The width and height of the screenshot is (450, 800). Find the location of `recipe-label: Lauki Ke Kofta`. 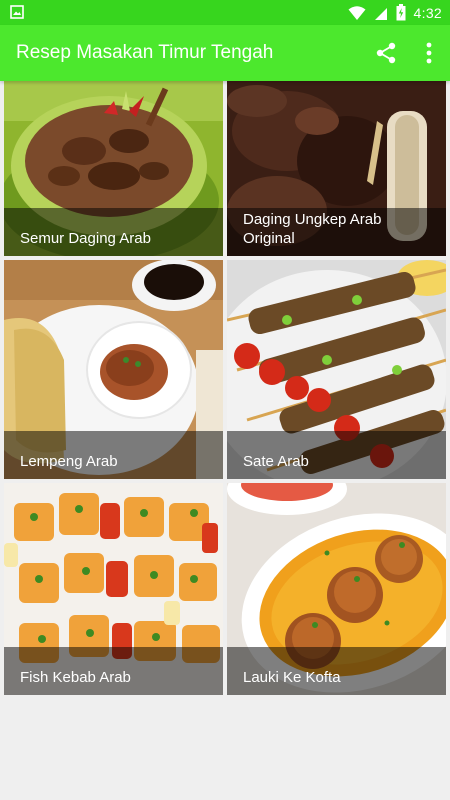

recipe-label: Lauki Ke Kofta is located at coordinates (292, 677).